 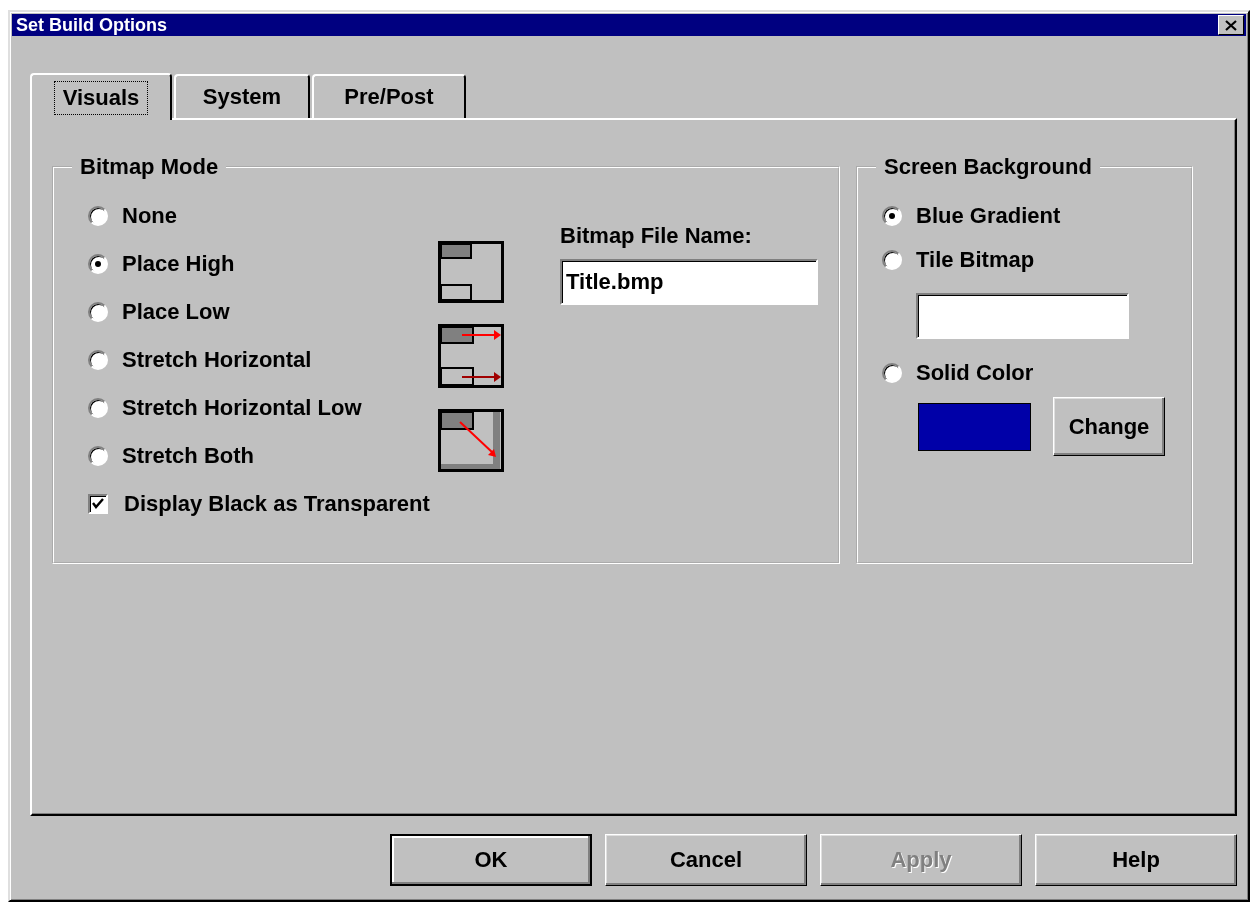 I want to click on radio-label: Place Low, so click(x=176, y=312).